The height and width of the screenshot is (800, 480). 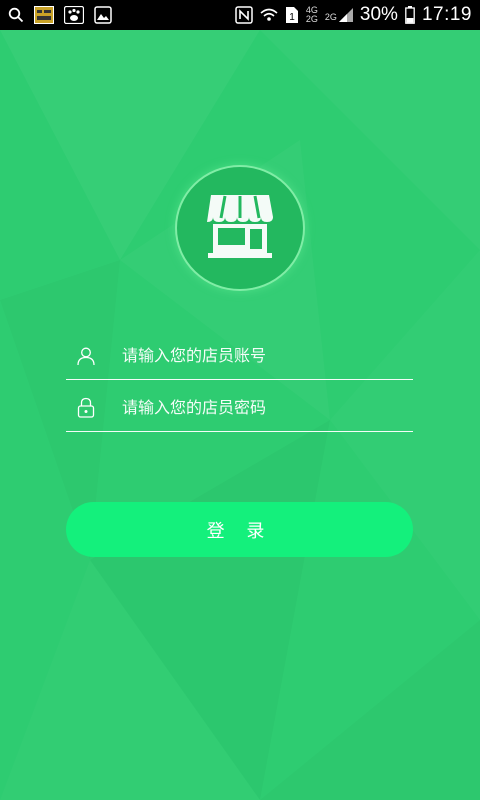 I want to click on sim1-icon: 1, so click(x=292, y=15).